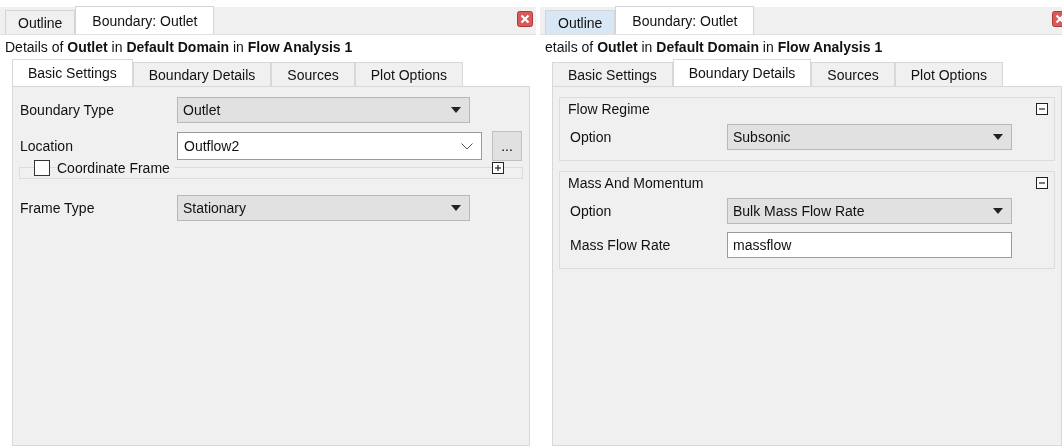  What do you see at coordinates (46, 146) in the screenshot?
I see `field-label: Location` at bounding box center [46, 146].